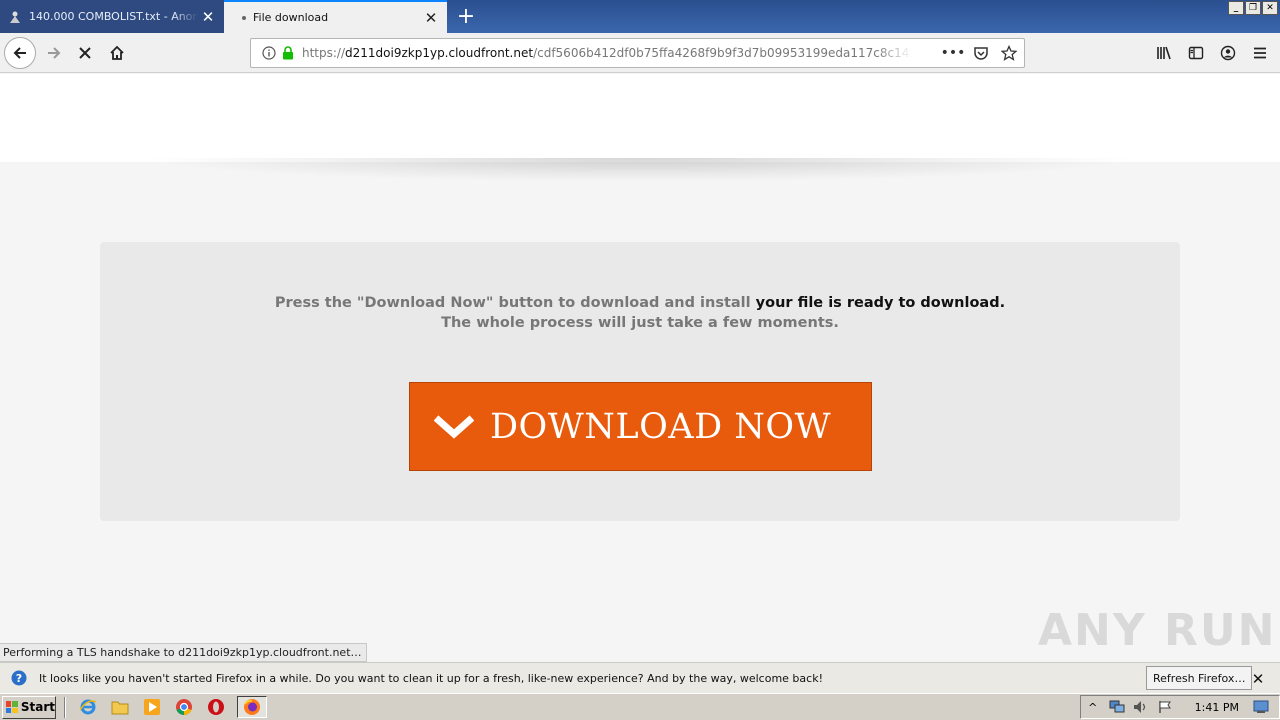  What do you see at coordinates (1212, 53) in the screenshot?
I see `toolbar-right` at bounding box center [1212, 53].